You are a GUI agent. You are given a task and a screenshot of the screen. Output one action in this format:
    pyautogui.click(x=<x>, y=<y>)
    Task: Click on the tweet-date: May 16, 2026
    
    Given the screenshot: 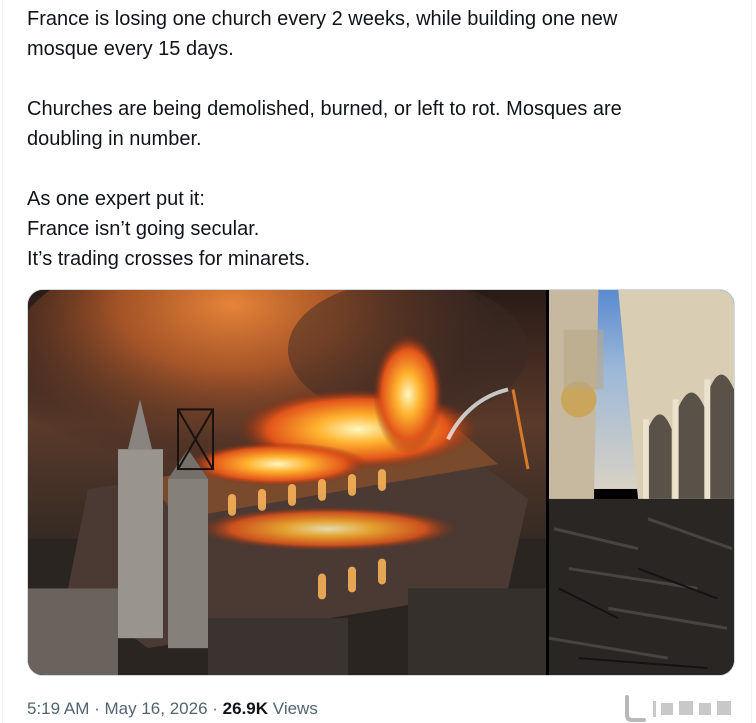 What is the action you would take?
    pyautogui.click(x=156, y=708)
    